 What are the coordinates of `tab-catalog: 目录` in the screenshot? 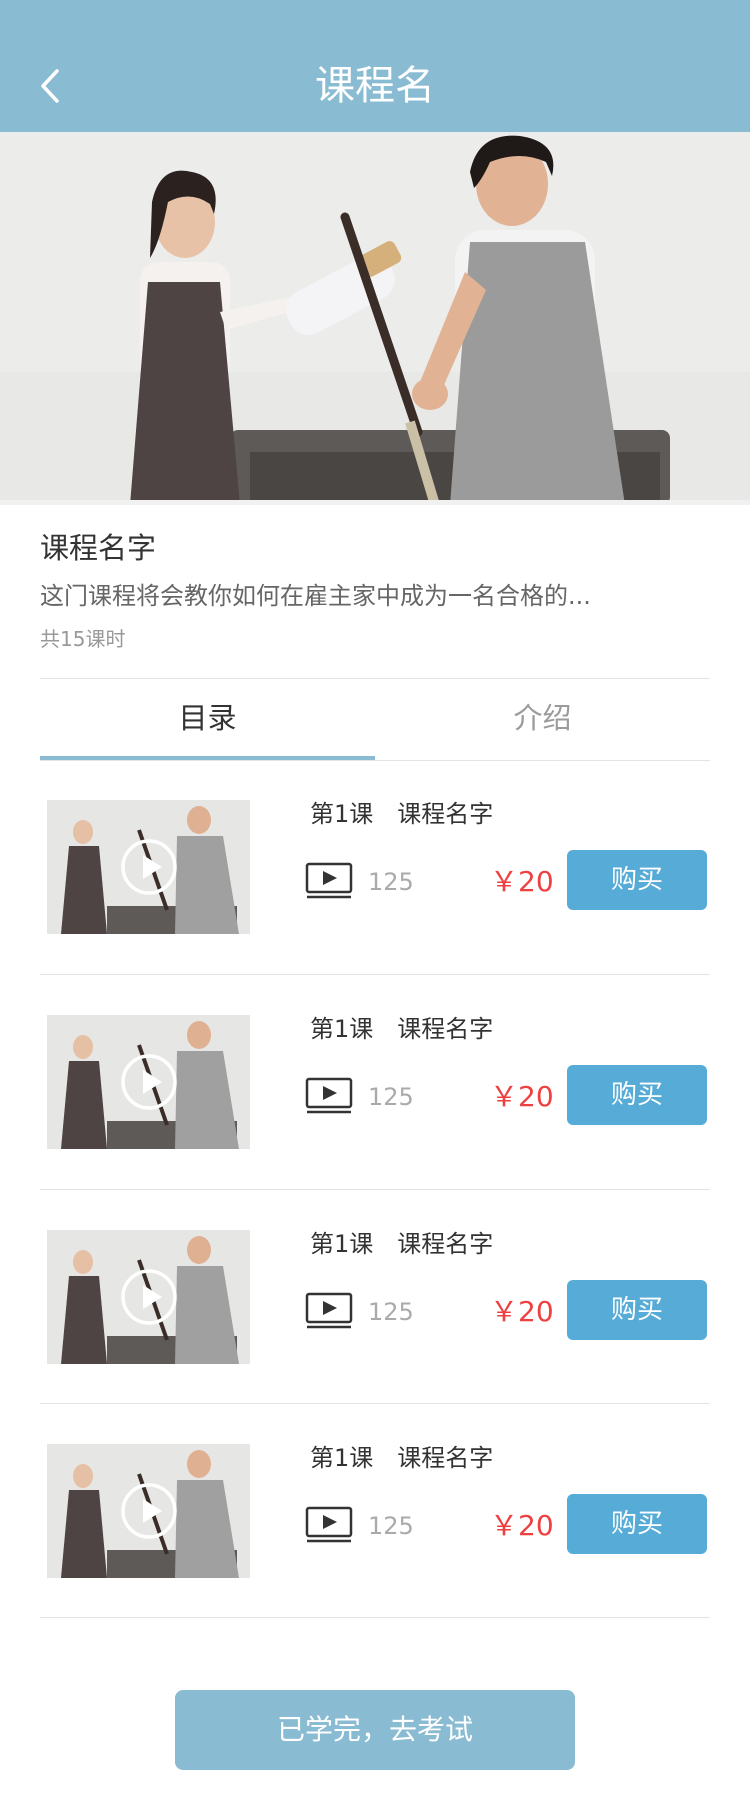 It's located at (207, 718).